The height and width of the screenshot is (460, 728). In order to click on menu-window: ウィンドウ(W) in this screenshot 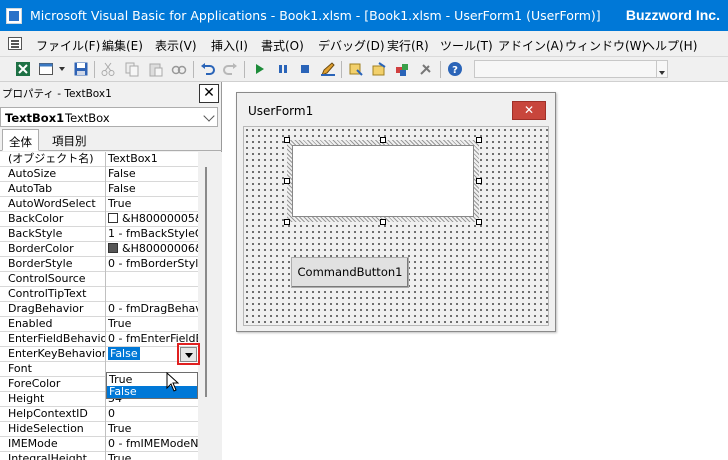, I will do `click(605, 45)`.